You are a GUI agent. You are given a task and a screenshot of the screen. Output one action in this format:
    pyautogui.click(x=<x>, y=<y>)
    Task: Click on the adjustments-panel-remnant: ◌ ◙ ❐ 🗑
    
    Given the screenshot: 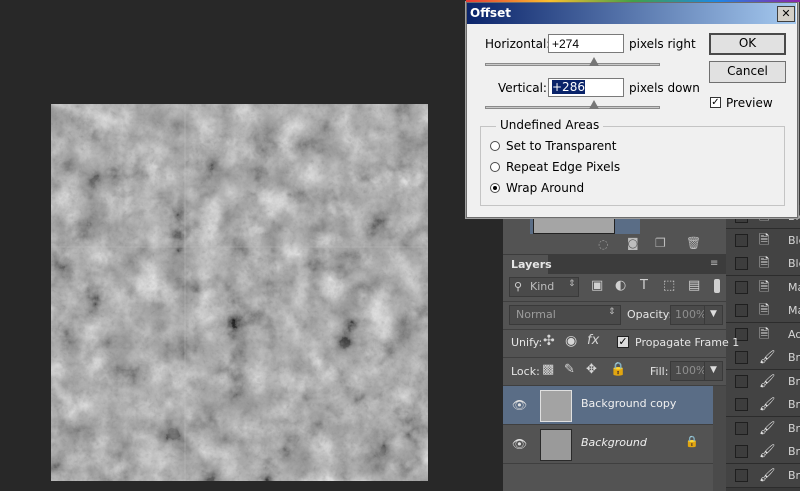 What is the action you would take?
    pyautogui.click(x=614, y=233)
    